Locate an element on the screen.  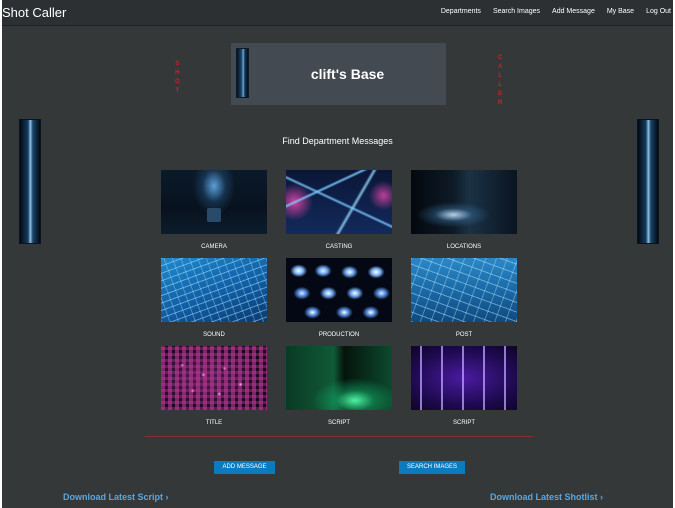
tile-casting is located at coordinates (339, 202).